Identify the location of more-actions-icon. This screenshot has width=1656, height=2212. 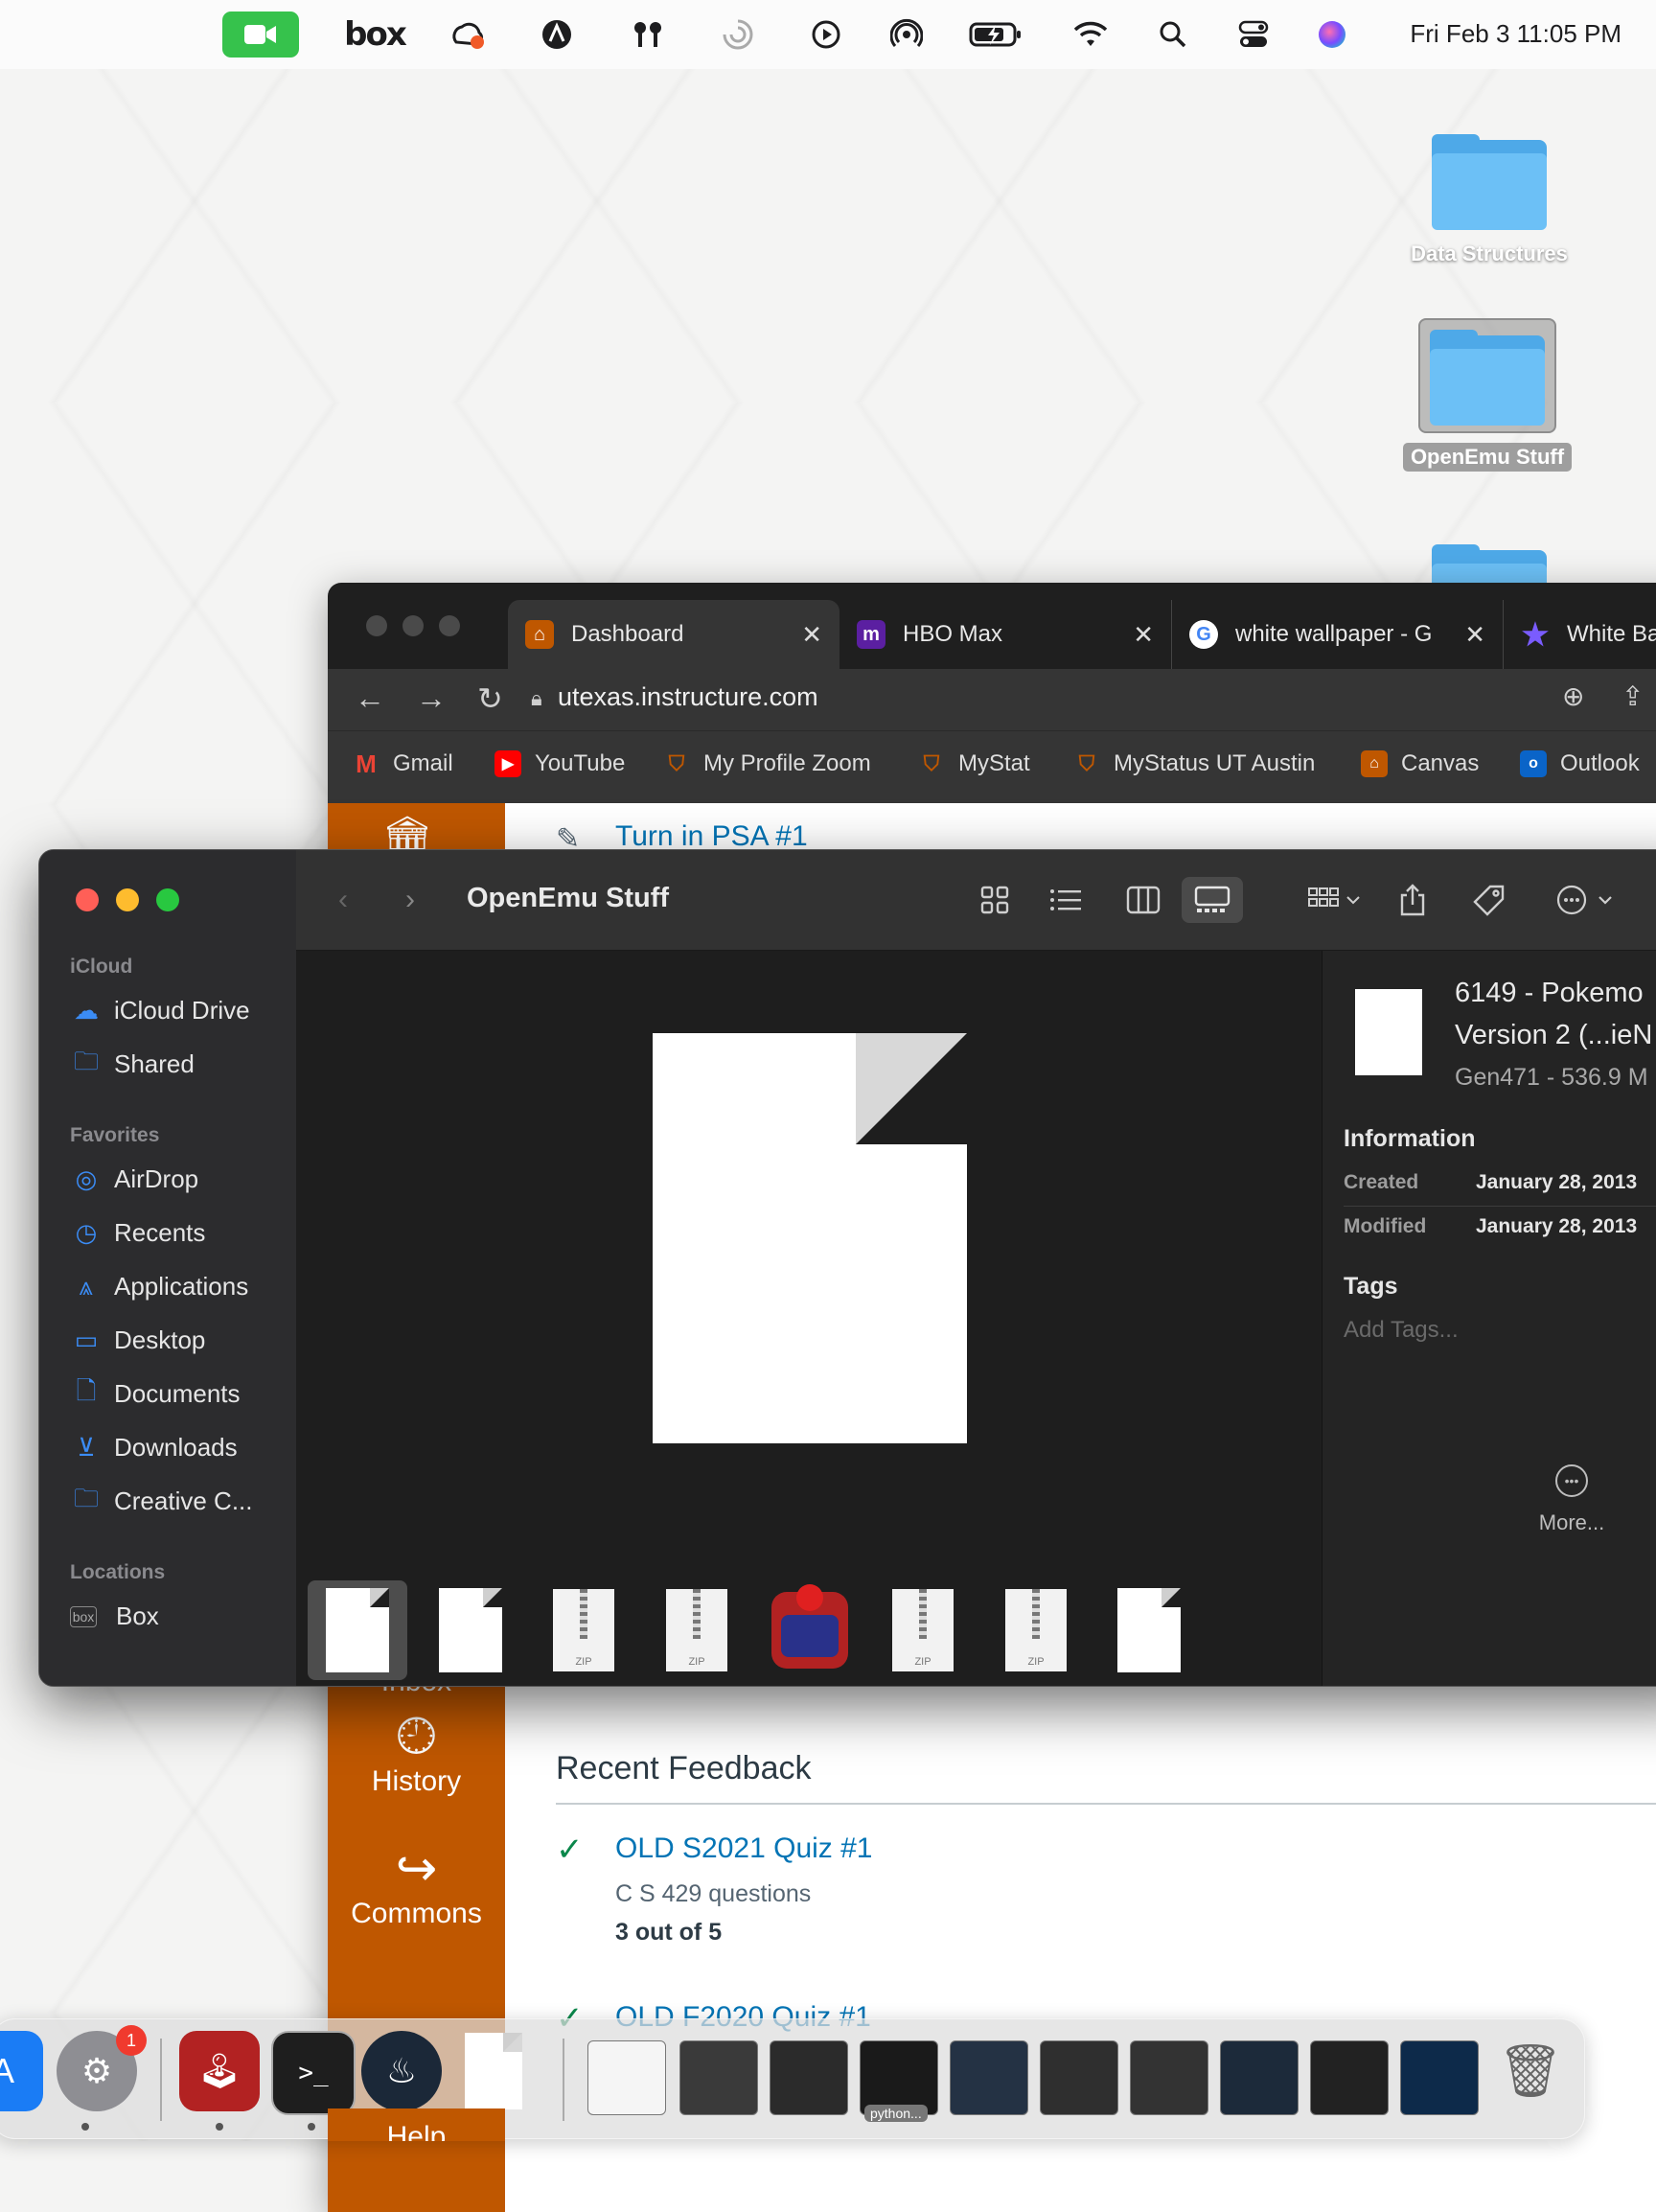
(1585, 900).